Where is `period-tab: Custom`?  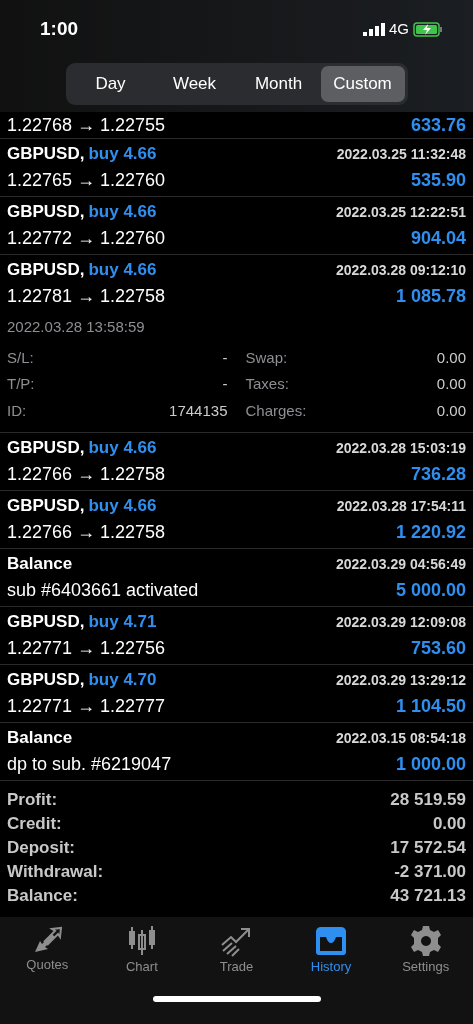 period-tab: Custom is located at coordinates (362, 84).